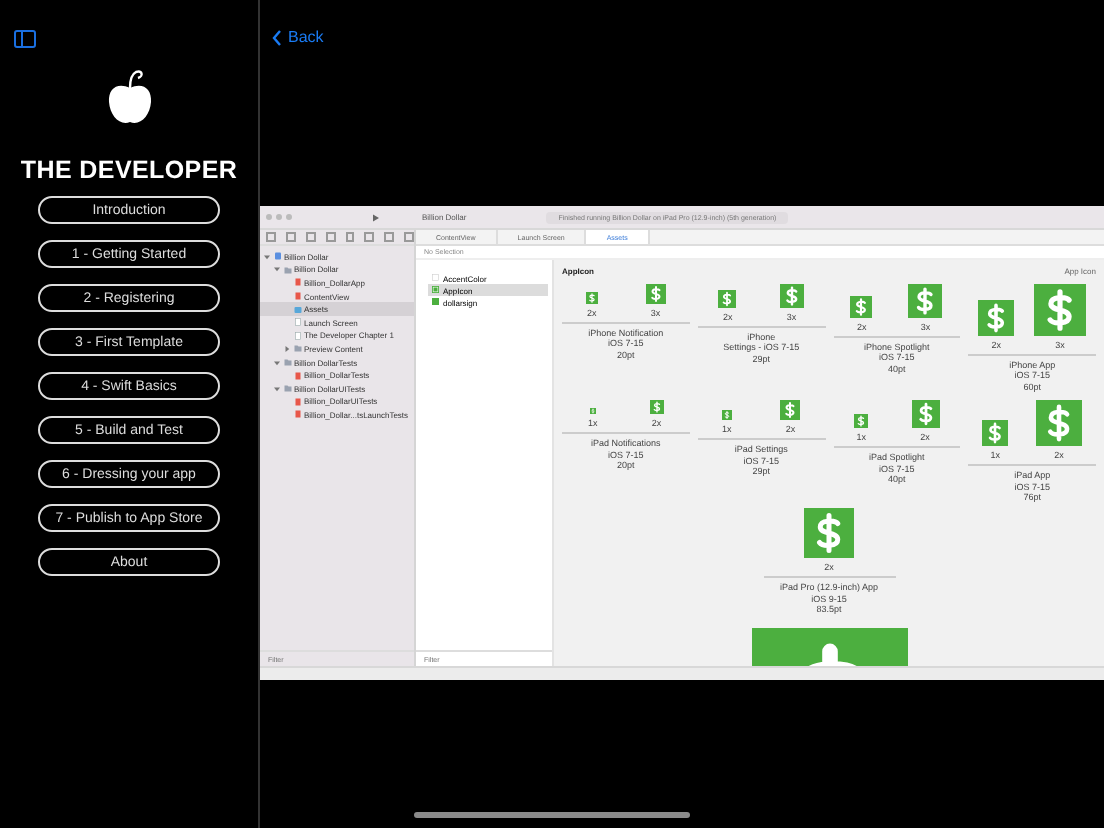 This screenshot has width=1104, height=828. What do you see at coordinates (435, 290) in the screenshot?
I see `app-icon-set-icon` at bounding box center [435, 290].